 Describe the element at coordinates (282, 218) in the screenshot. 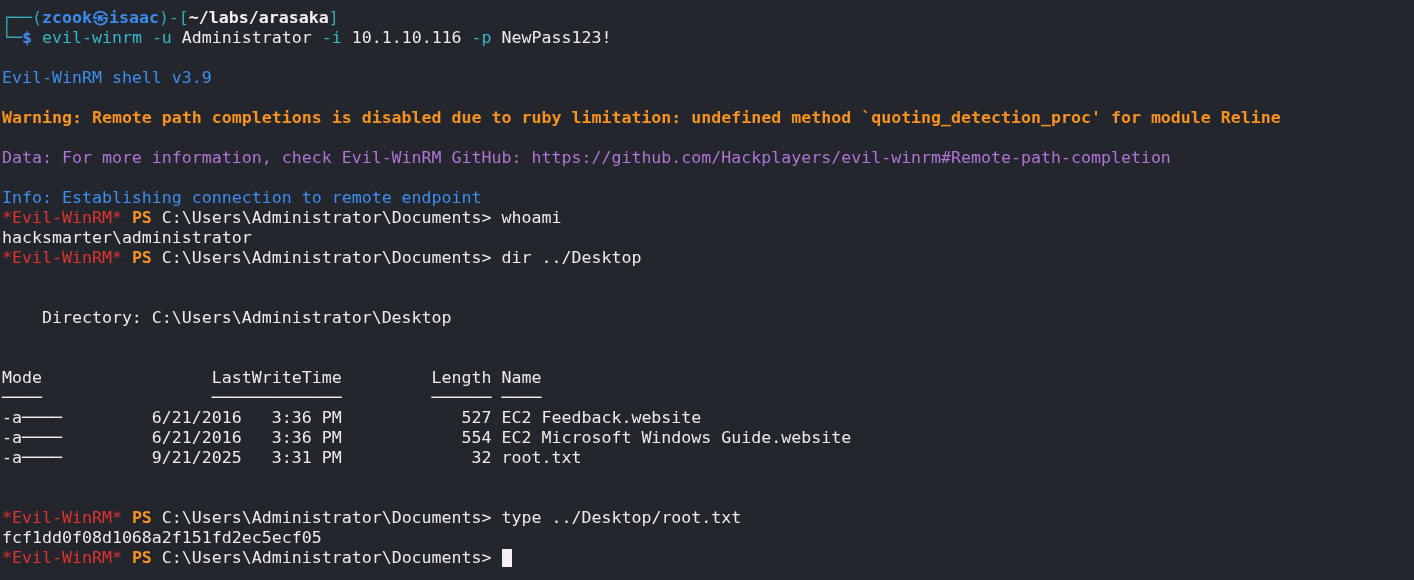

I see `terminal-line: *Evil-WinRM* PS C:\Users\Administrator\Documents> whoami` at that location.